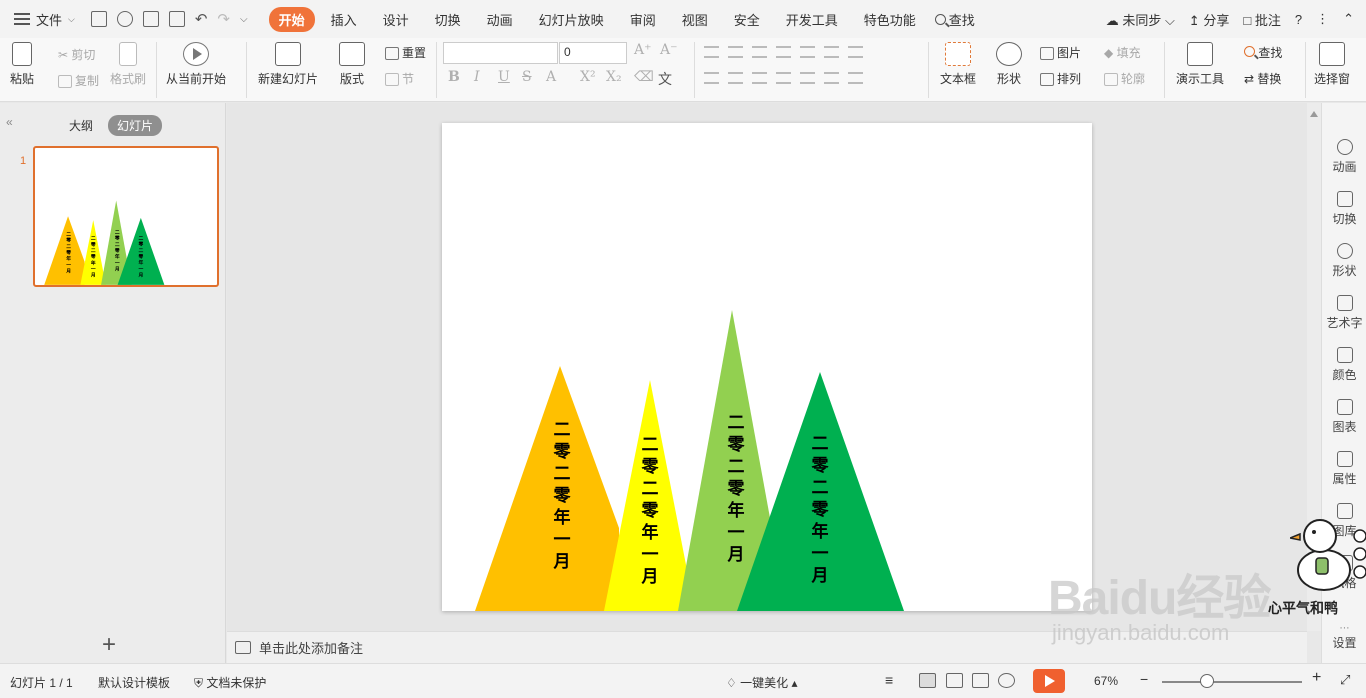  I want to click on outline-button: 轮廓, so click(1124, 78).